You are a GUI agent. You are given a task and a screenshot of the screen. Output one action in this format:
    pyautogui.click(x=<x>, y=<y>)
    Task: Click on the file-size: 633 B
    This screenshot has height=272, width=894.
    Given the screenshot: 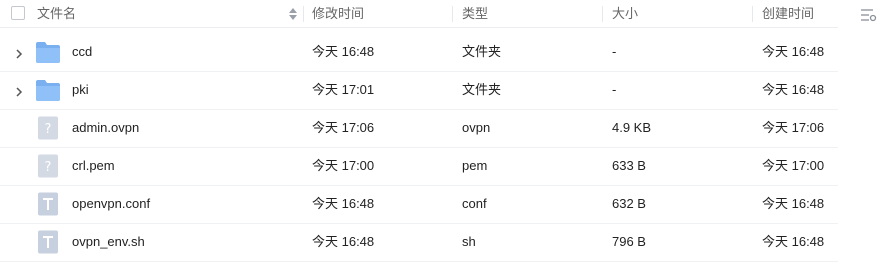 What is the action you would take?
    pyautogui.click(x=629, y=165)
    